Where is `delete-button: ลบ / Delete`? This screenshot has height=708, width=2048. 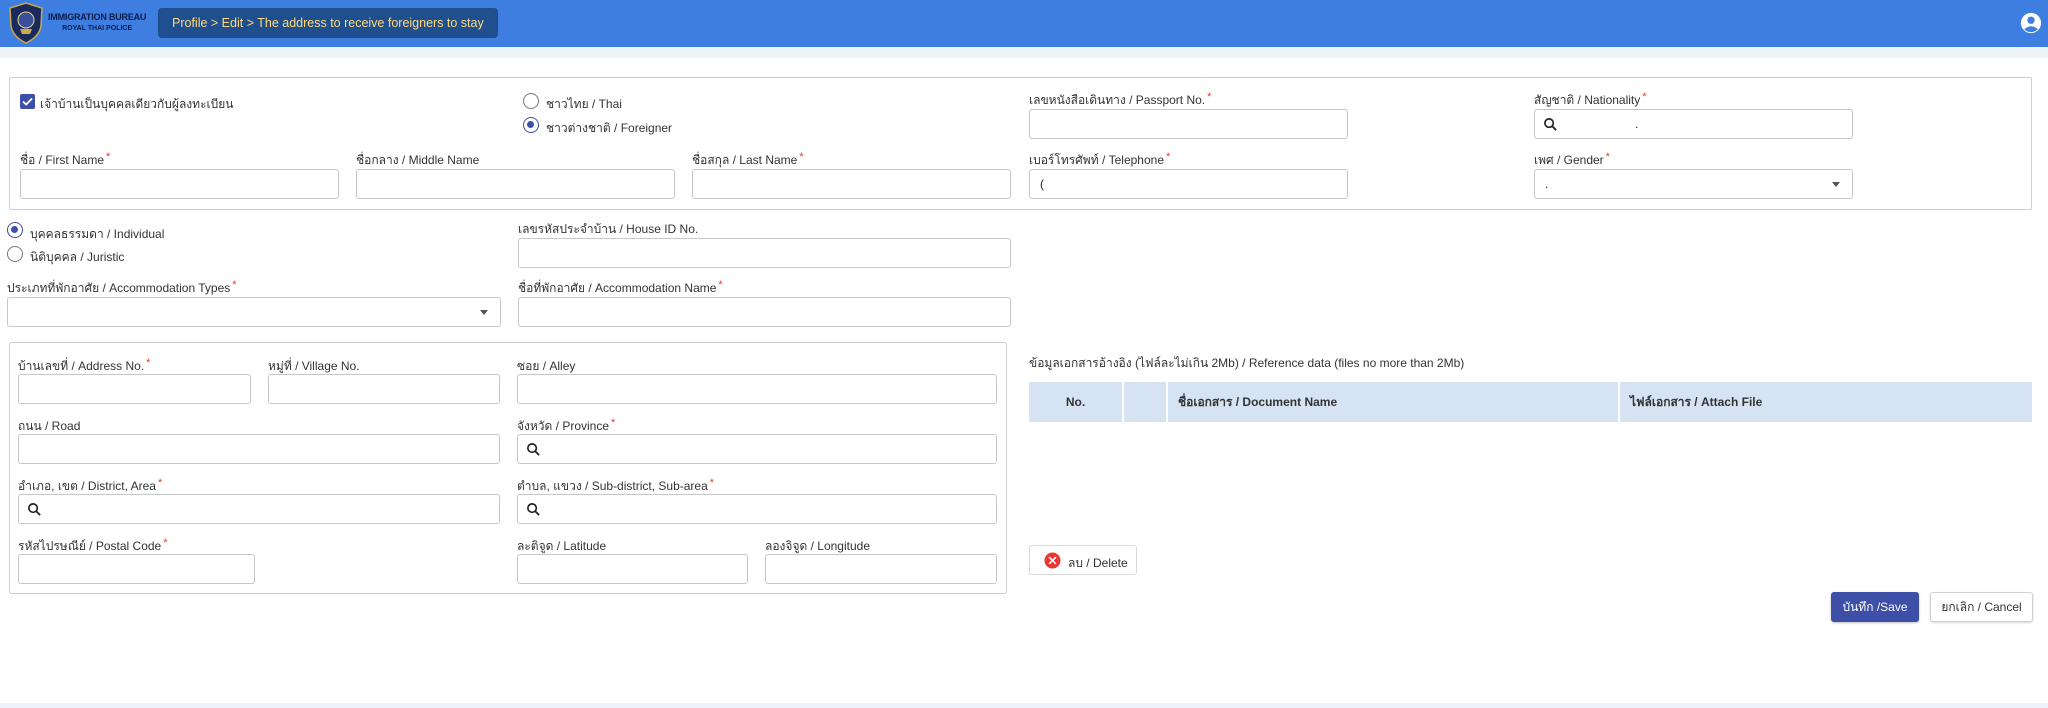
delete-button: ลบ / Delete is located at coordinates (1083, 560).